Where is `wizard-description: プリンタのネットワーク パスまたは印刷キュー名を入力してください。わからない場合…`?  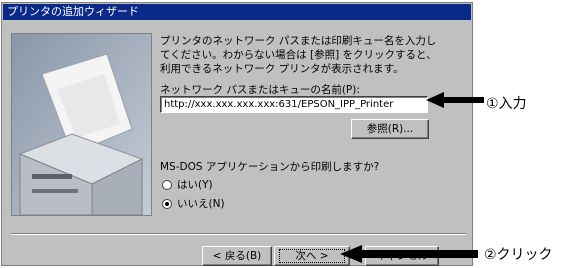 wizard-description: プリンタのネットワーク パスまたは印刷キュー名を入力してください。わからない場合… is located at coordinates (298, 55).